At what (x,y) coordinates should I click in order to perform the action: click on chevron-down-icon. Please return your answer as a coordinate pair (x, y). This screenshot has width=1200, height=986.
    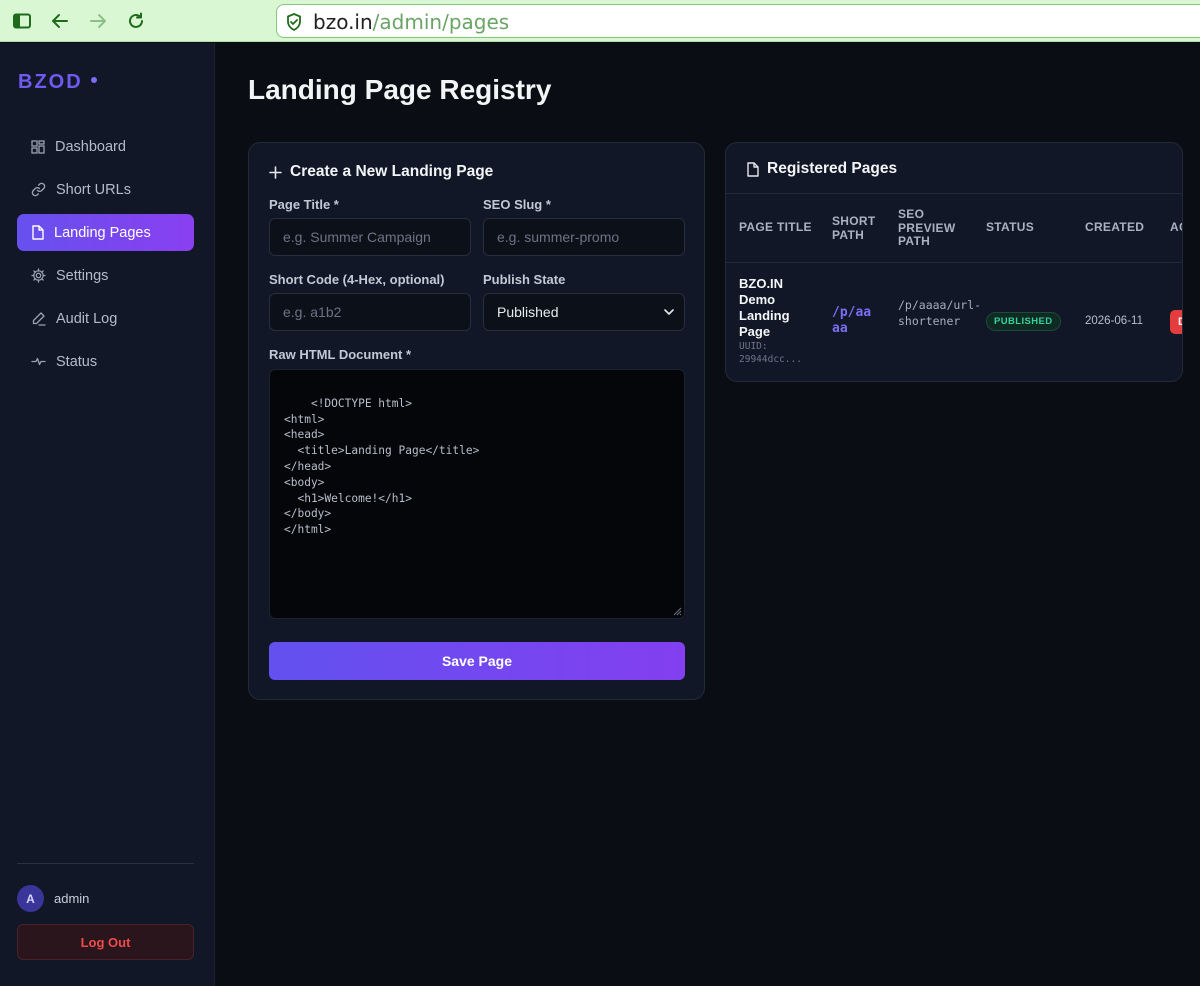
    Looking at the image, I should click on (669, 311).